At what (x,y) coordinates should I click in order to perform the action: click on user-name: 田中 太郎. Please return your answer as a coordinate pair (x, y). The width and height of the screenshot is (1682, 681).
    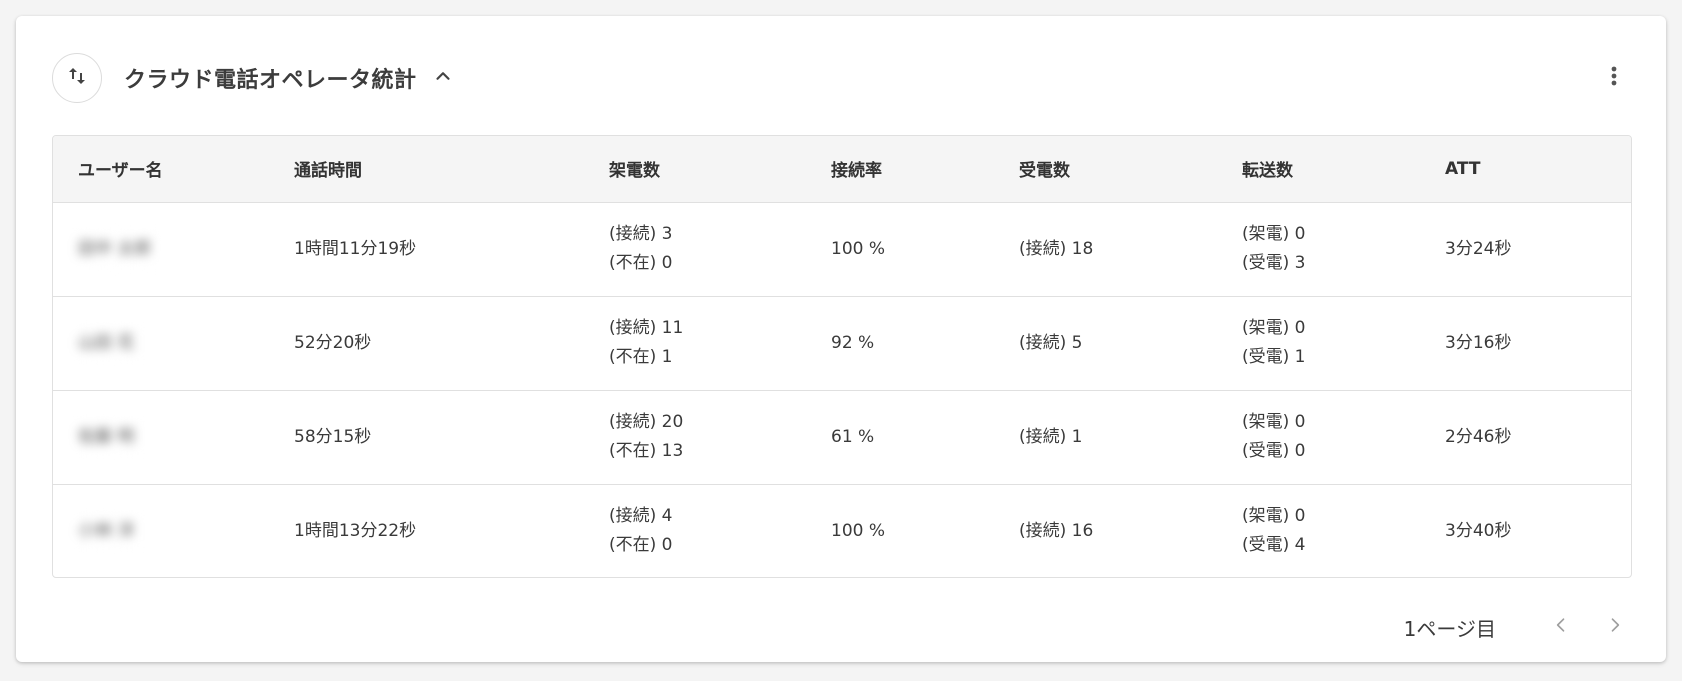
    Looking at the image, I should click on (122, 249).